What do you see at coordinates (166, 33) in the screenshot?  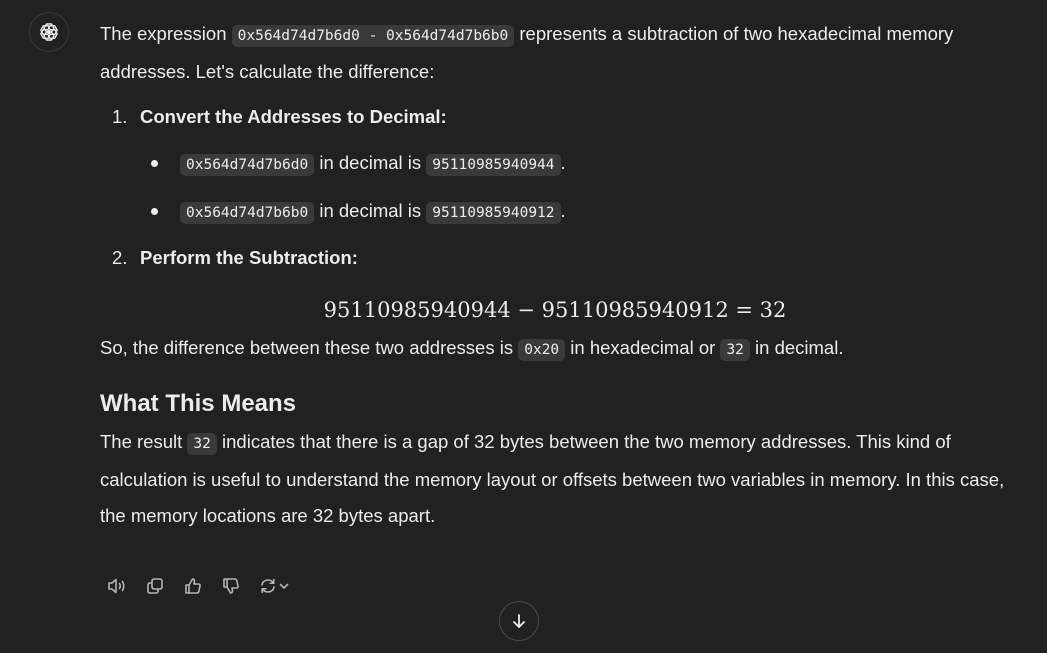 I see `intro-text: The expression` at bounding box center [166, 33].